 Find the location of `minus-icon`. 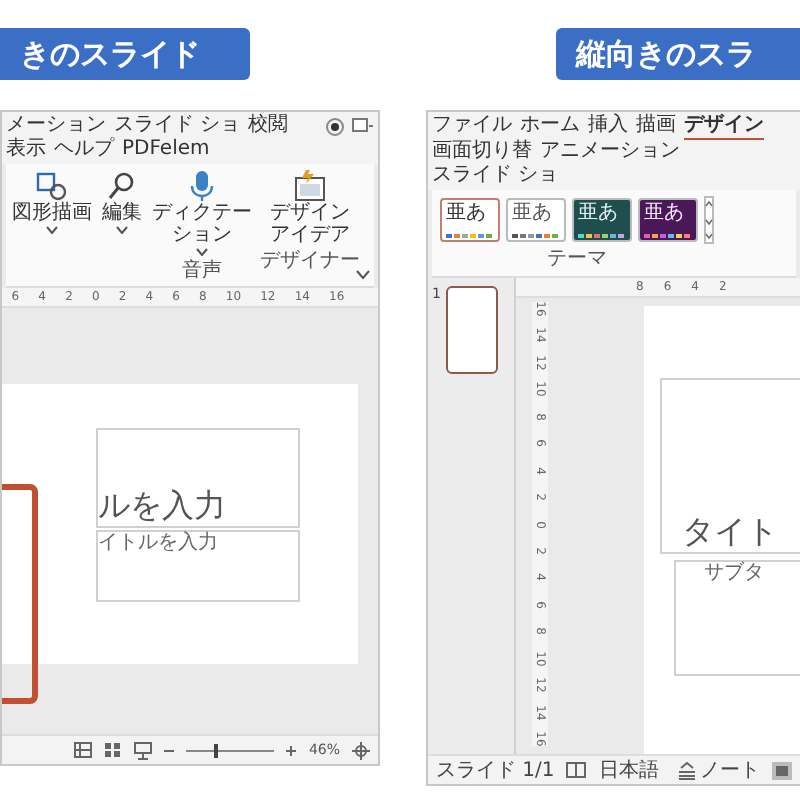

minus-icon is located at coordinates (169, 750).